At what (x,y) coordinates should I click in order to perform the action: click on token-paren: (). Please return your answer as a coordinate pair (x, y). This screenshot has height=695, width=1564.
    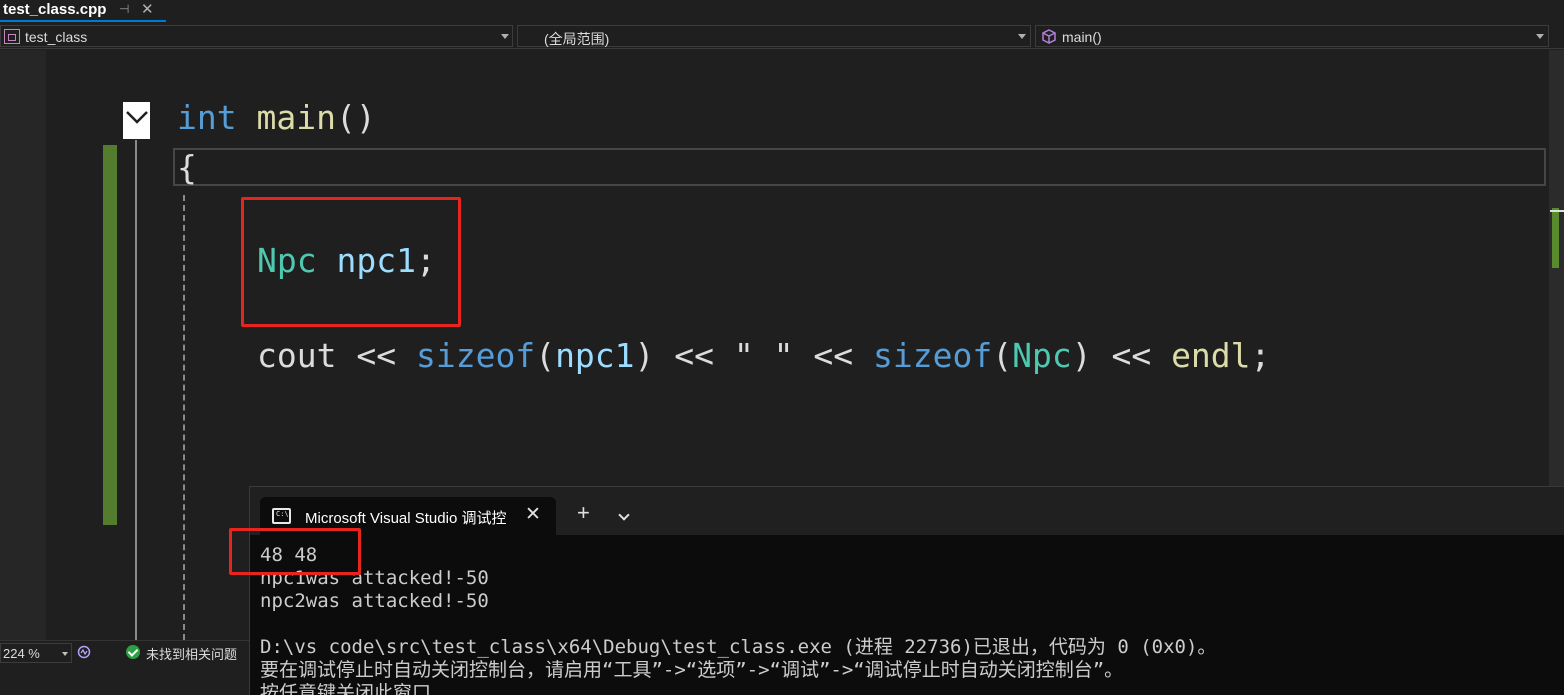
    Looking at the image, I should click on (355, 117).